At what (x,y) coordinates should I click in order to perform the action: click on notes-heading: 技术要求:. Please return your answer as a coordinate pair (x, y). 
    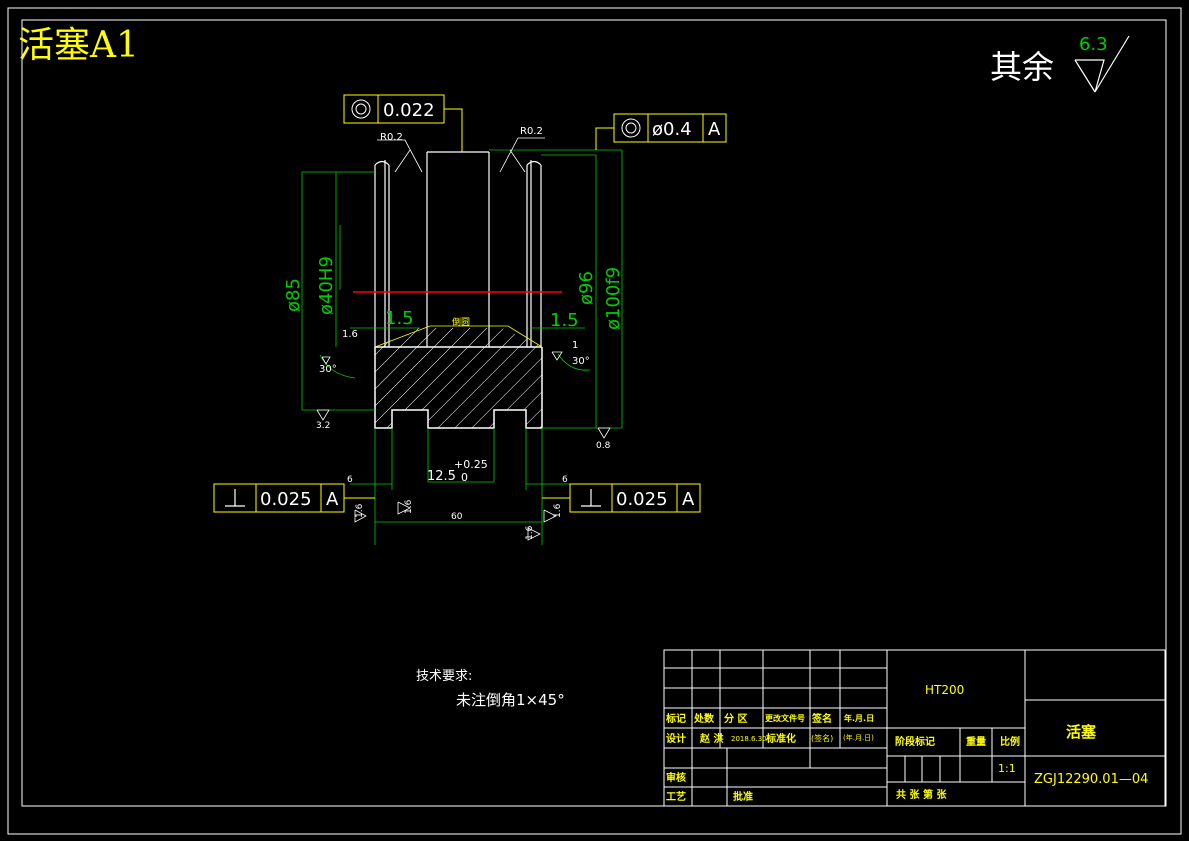
    Looking at the image, I should click on (444, 676).